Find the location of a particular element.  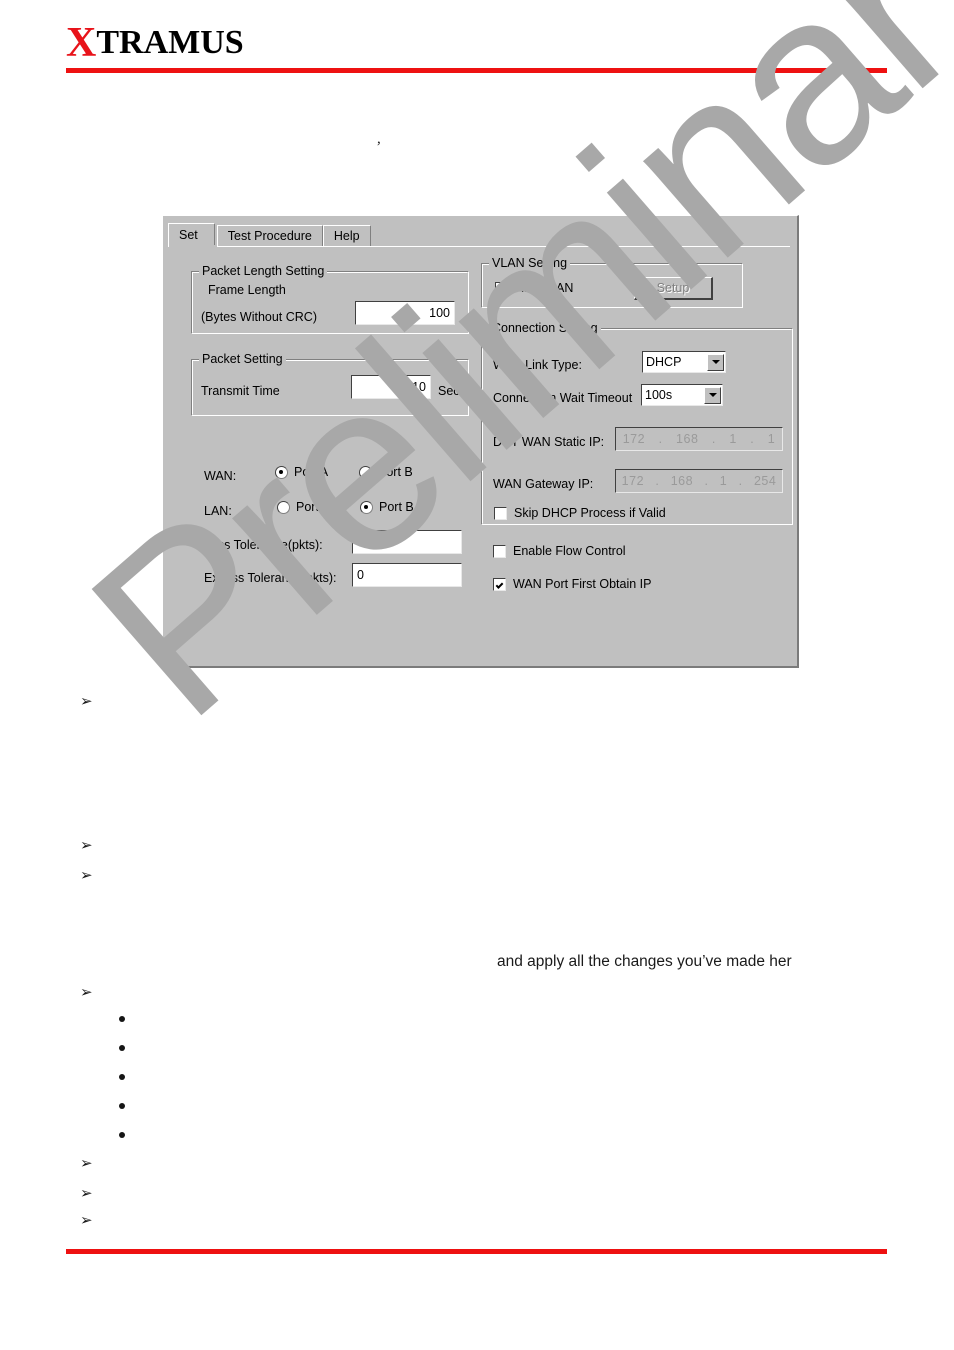

wan-gateway-ip-octet-1: 172 is located at coordinates (633, 481).